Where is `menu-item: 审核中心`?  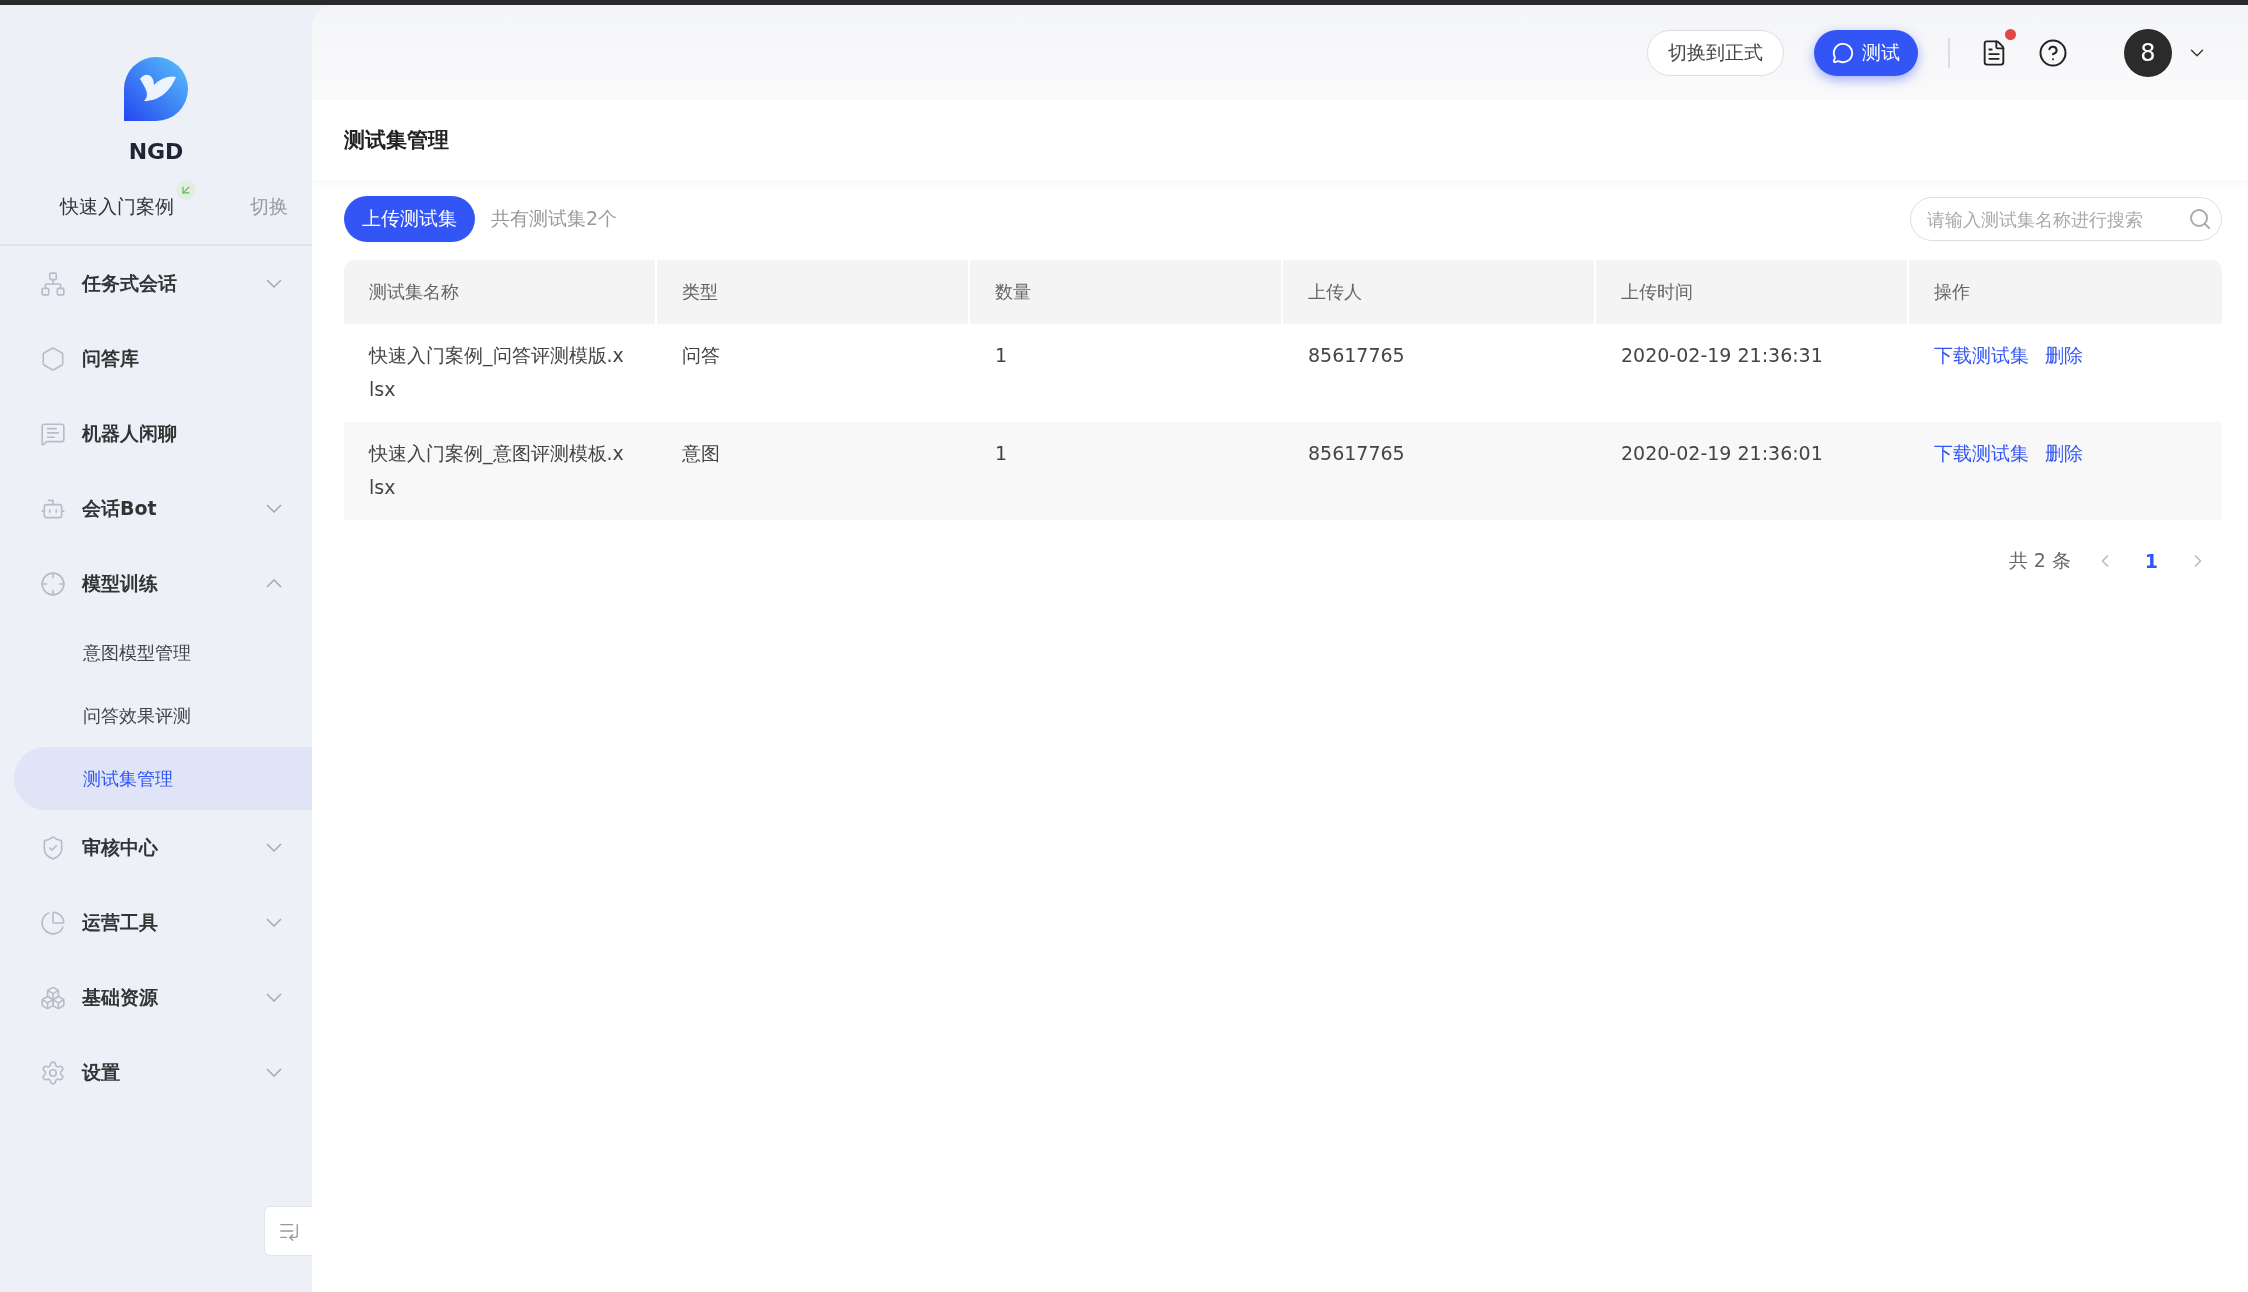
menu-item: 审核中心 is located at coordinates (156, 847).